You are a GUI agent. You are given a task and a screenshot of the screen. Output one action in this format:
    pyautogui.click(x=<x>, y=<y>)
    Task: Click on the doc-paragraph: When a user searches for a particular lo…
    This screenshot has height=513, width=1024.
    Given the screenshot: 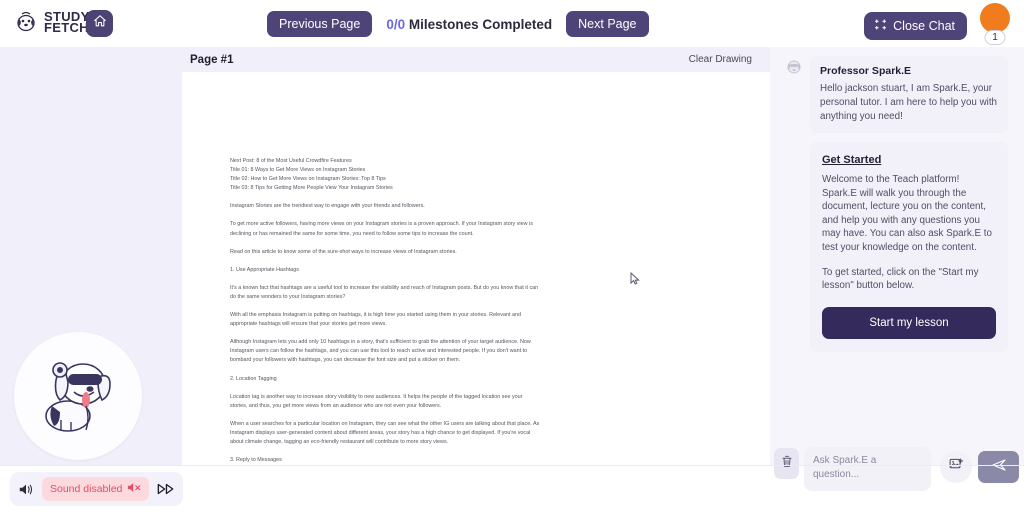 What is the action you would take?
    pyautogui.click(x=385, y=432)
    